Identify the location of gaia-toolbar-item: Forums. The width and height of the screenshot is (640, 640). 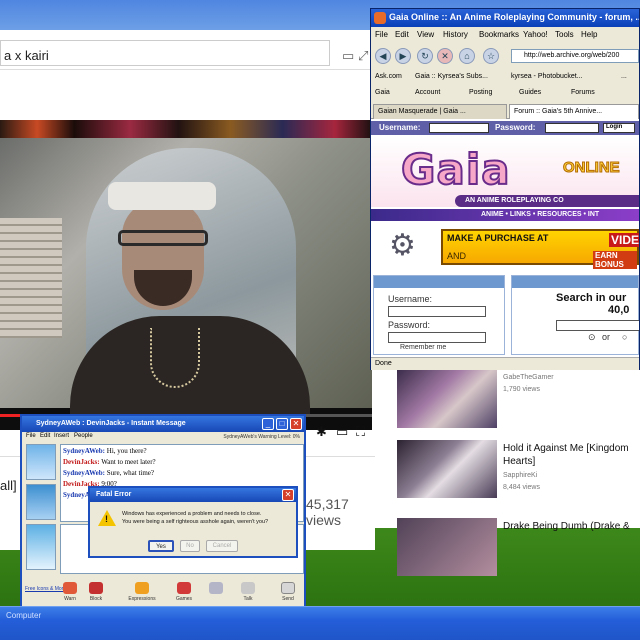
(583, 92).